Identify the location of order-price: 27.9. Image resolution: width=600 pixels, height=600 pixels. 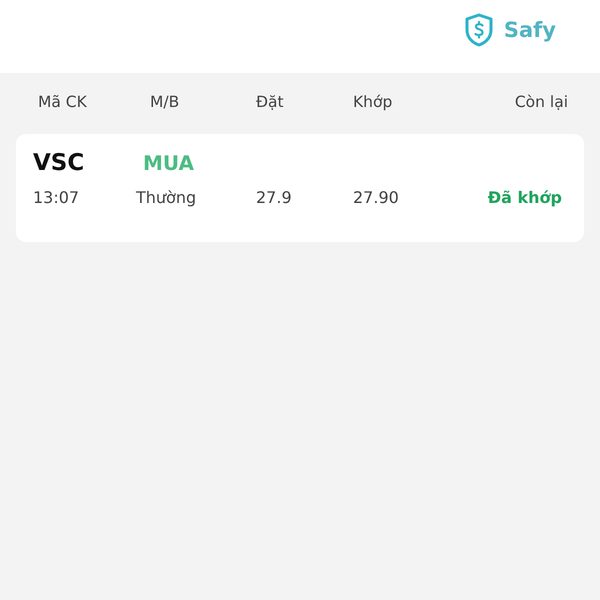
(274, 197).